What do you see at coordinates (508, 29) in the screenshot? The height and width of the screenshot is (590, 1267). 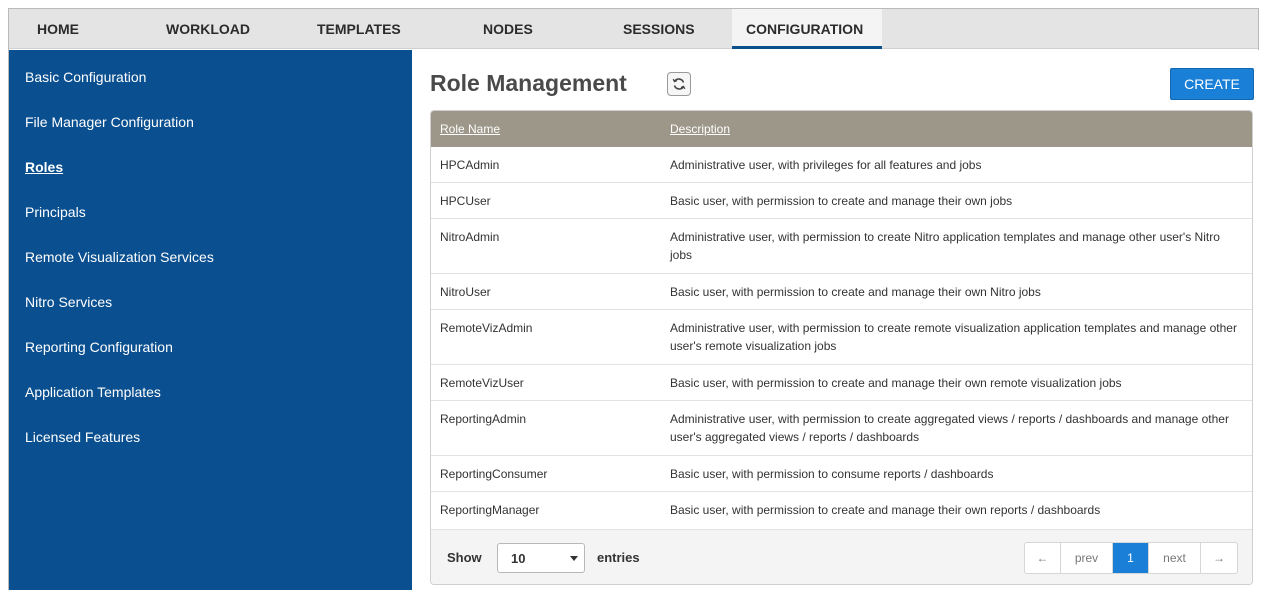 I see `tab-nodes: NODES` at bounding box center [508, 29].